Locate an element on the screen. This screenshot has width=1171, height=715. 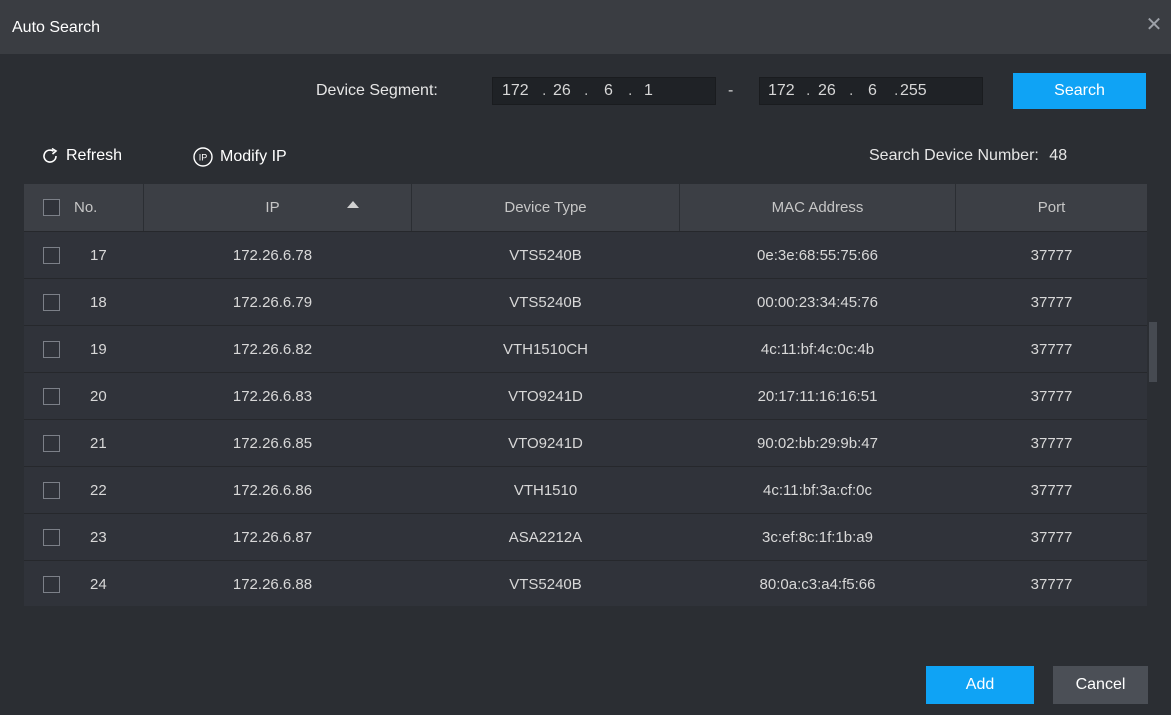
column-header-no: No. is located at coordinates (104, 207).